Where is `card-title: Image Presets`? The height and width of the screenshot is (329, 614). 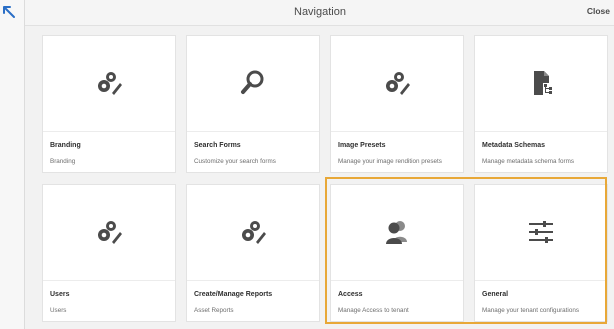 card-title: Image Presets is located at coordinates (362, 145).